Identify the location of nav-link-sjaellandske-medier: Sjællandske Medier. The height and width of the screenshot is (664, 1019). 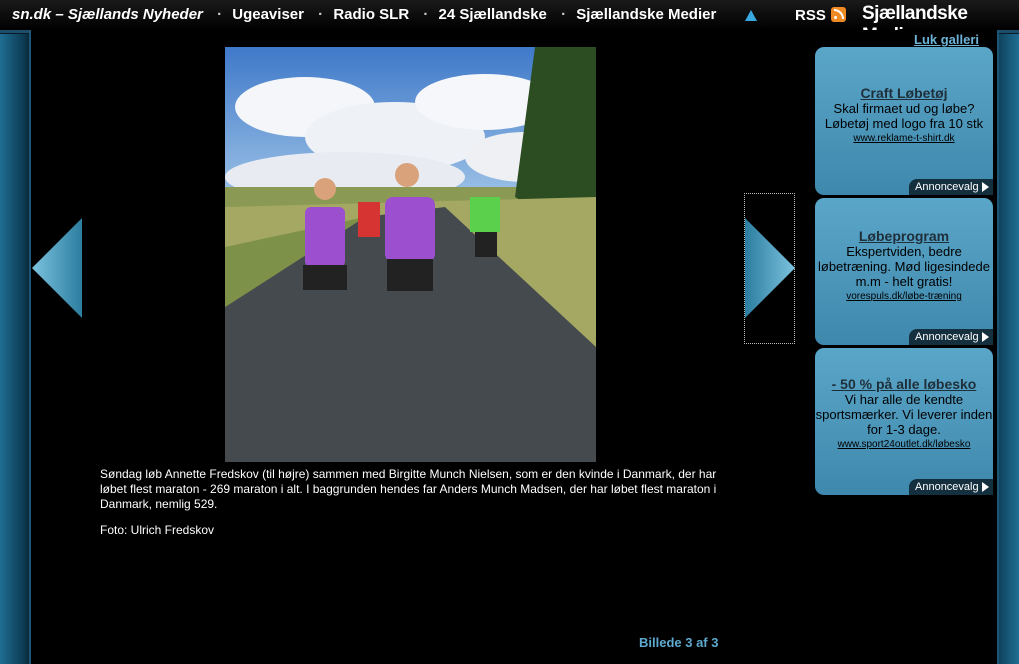
(646, 14).